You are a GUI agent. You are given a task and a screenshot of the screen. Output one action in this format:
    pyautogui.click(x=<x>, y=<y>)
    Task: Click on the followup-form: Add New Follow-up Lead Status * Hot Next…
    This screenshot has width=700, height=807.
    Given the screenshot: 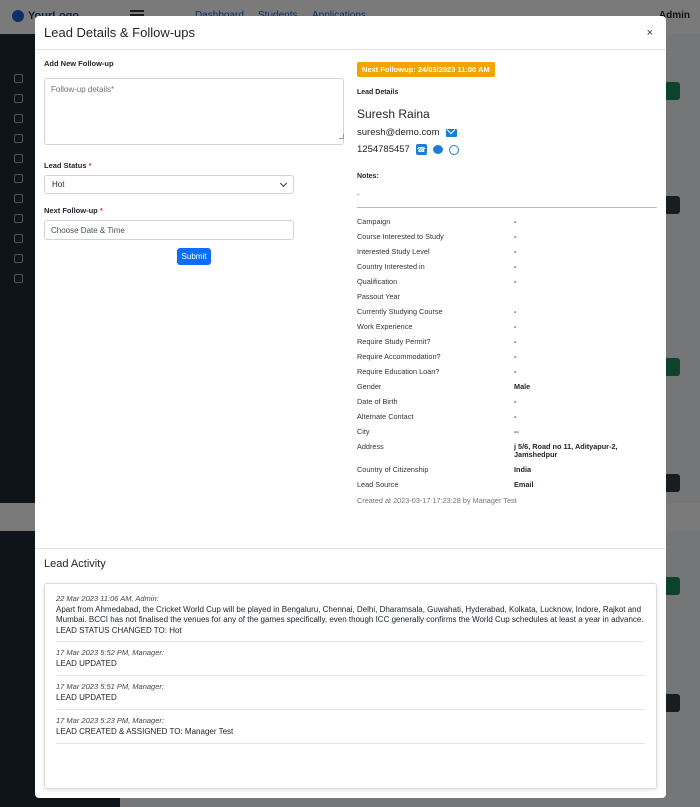 What is the action you would take?
    pyautogui.click(x=194, y=162)
    